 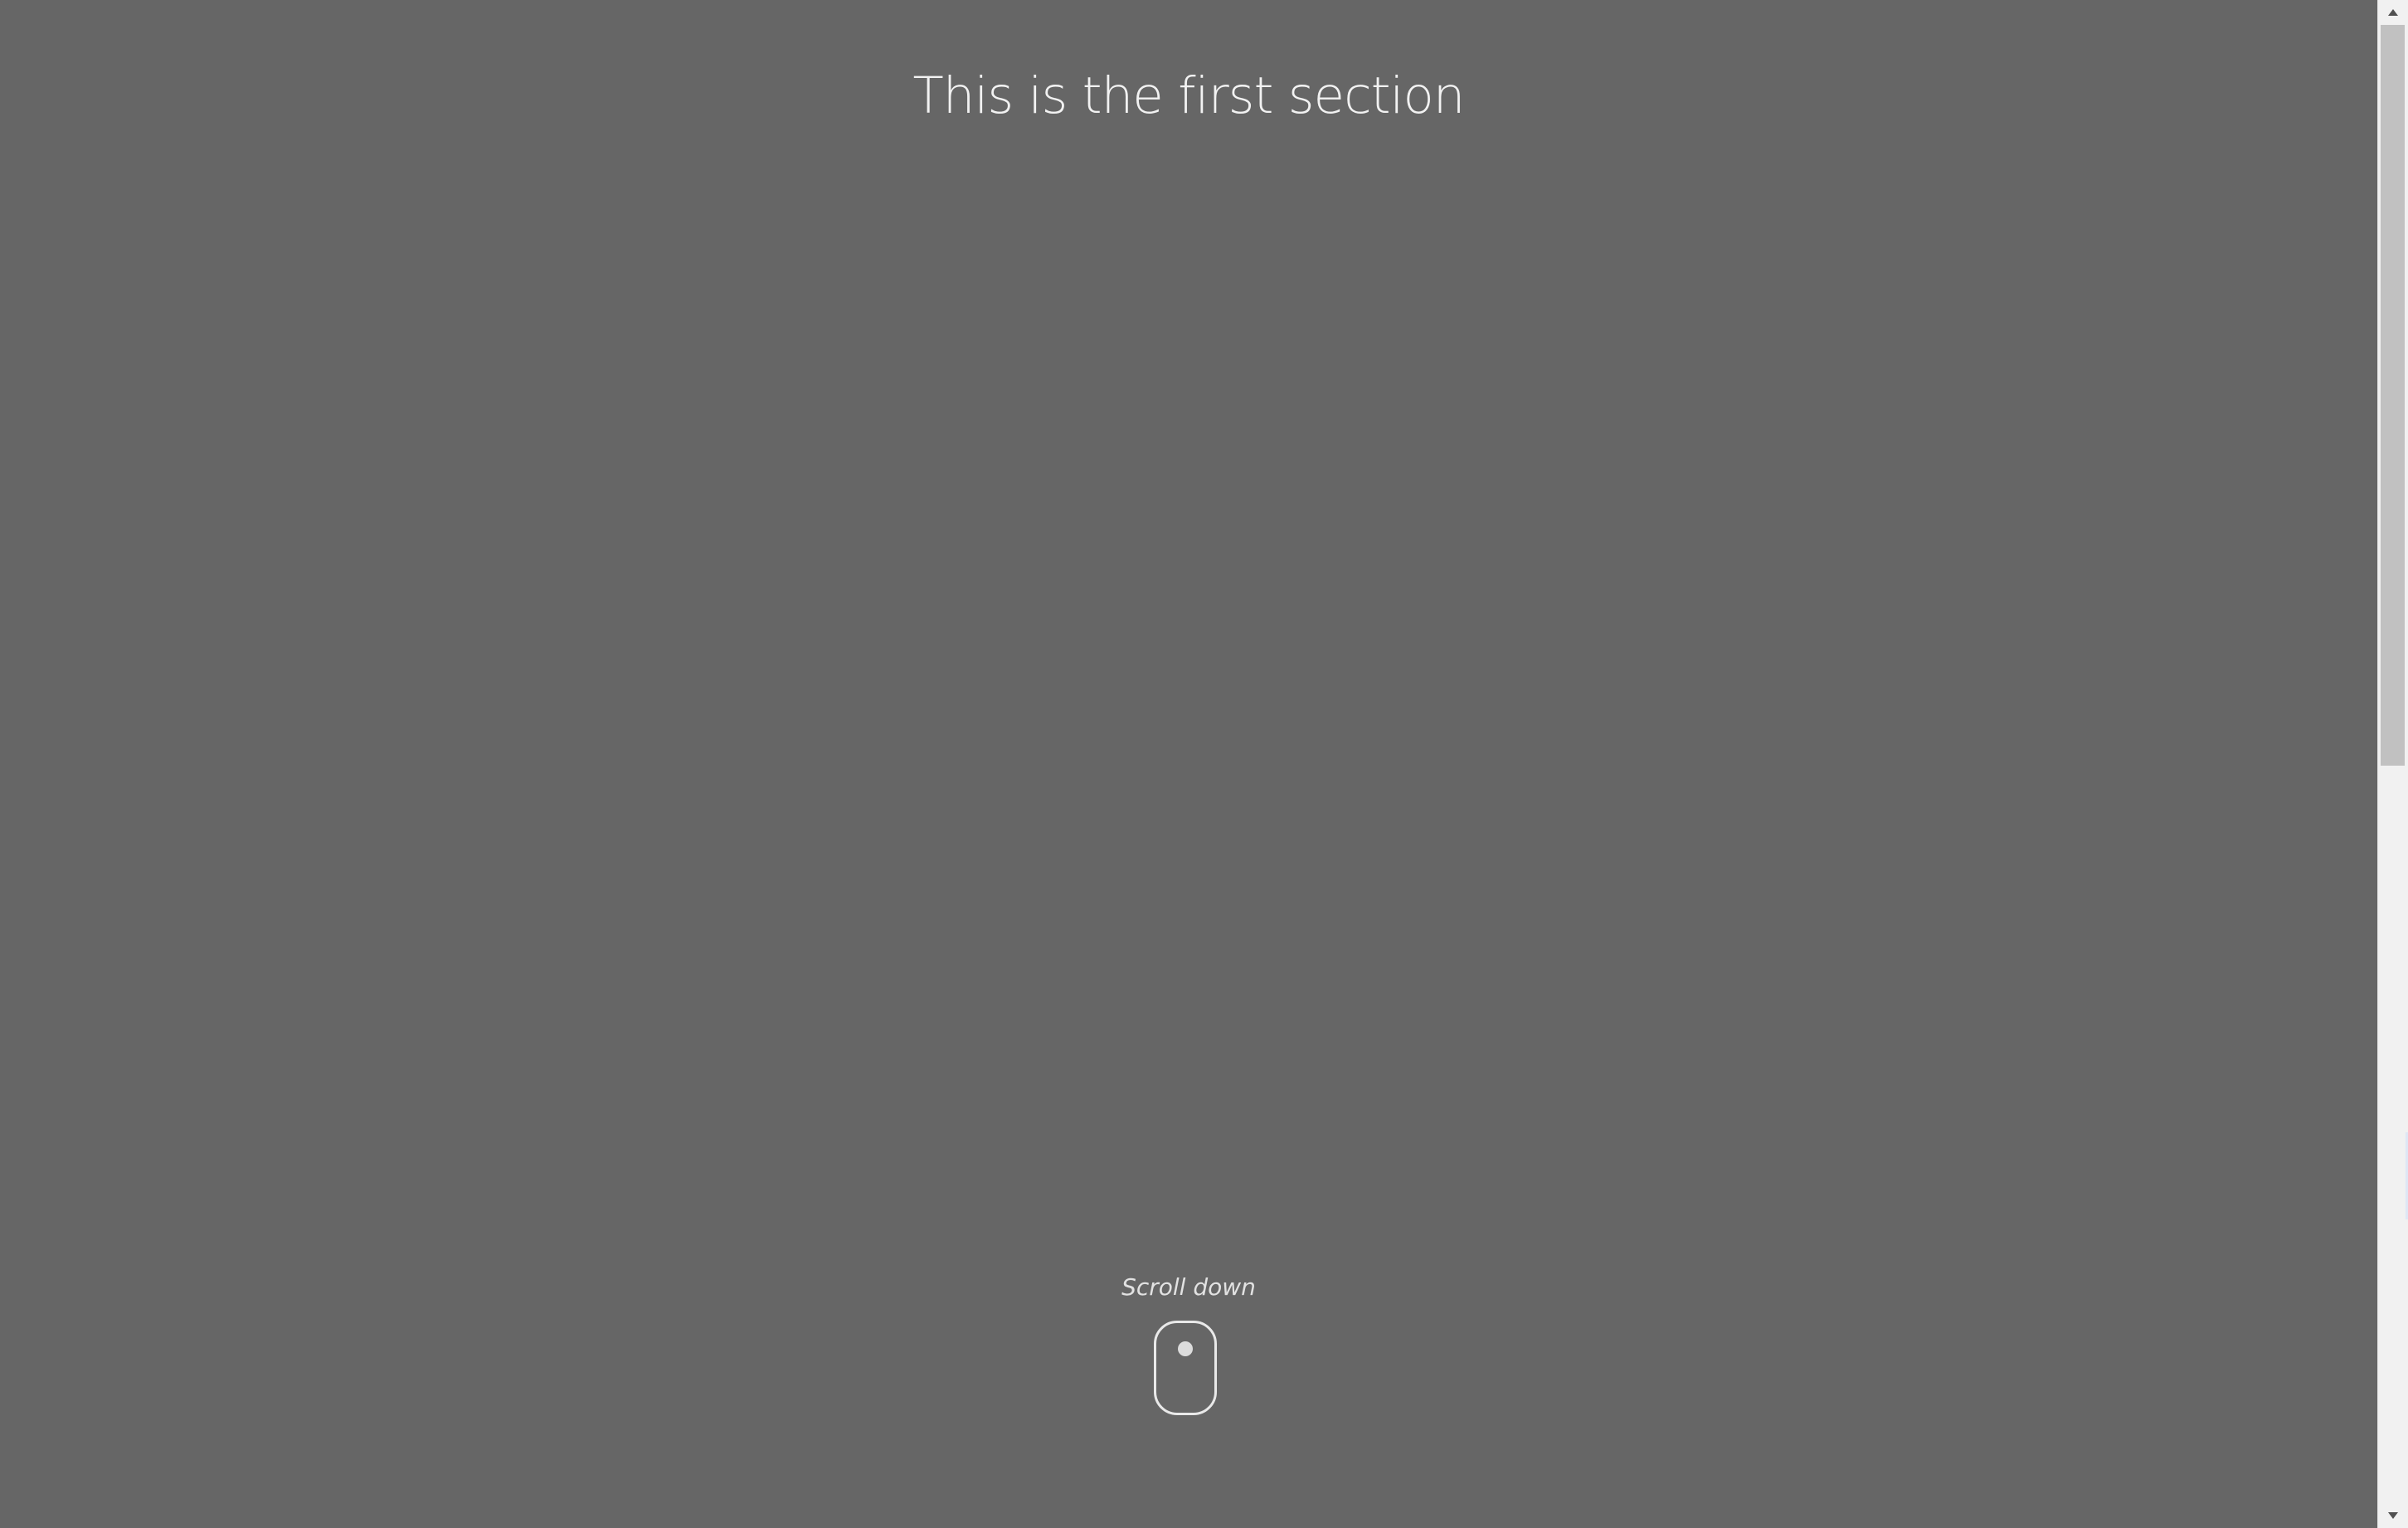 I want to click on mouse-scroll-icon, so click(x=1185, y=1368).